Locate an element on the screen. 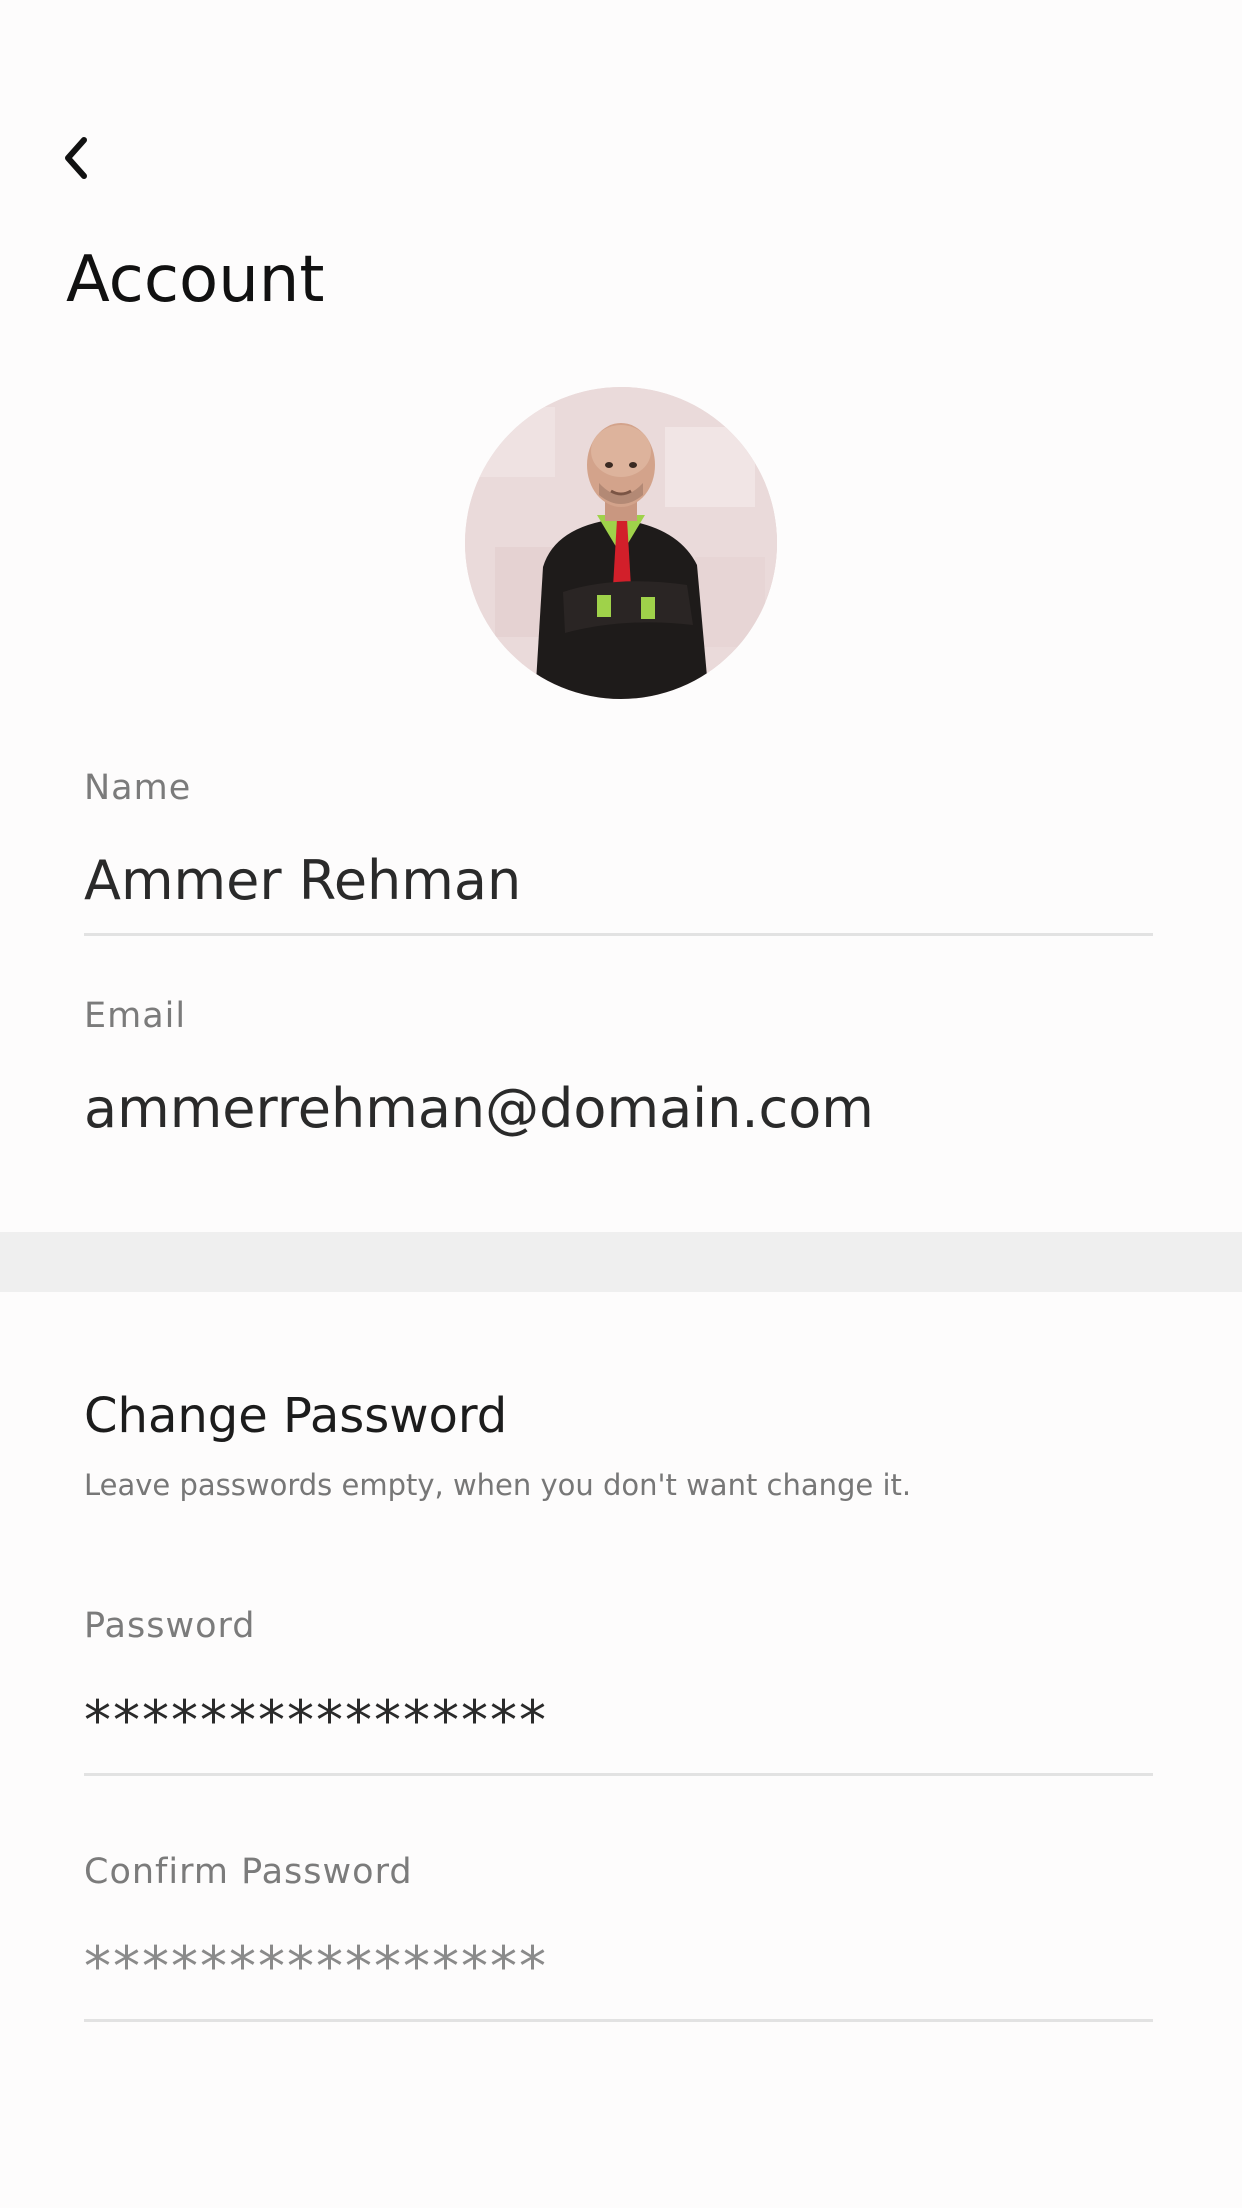  password-input: **************** is located at coordinates (316, 1721).